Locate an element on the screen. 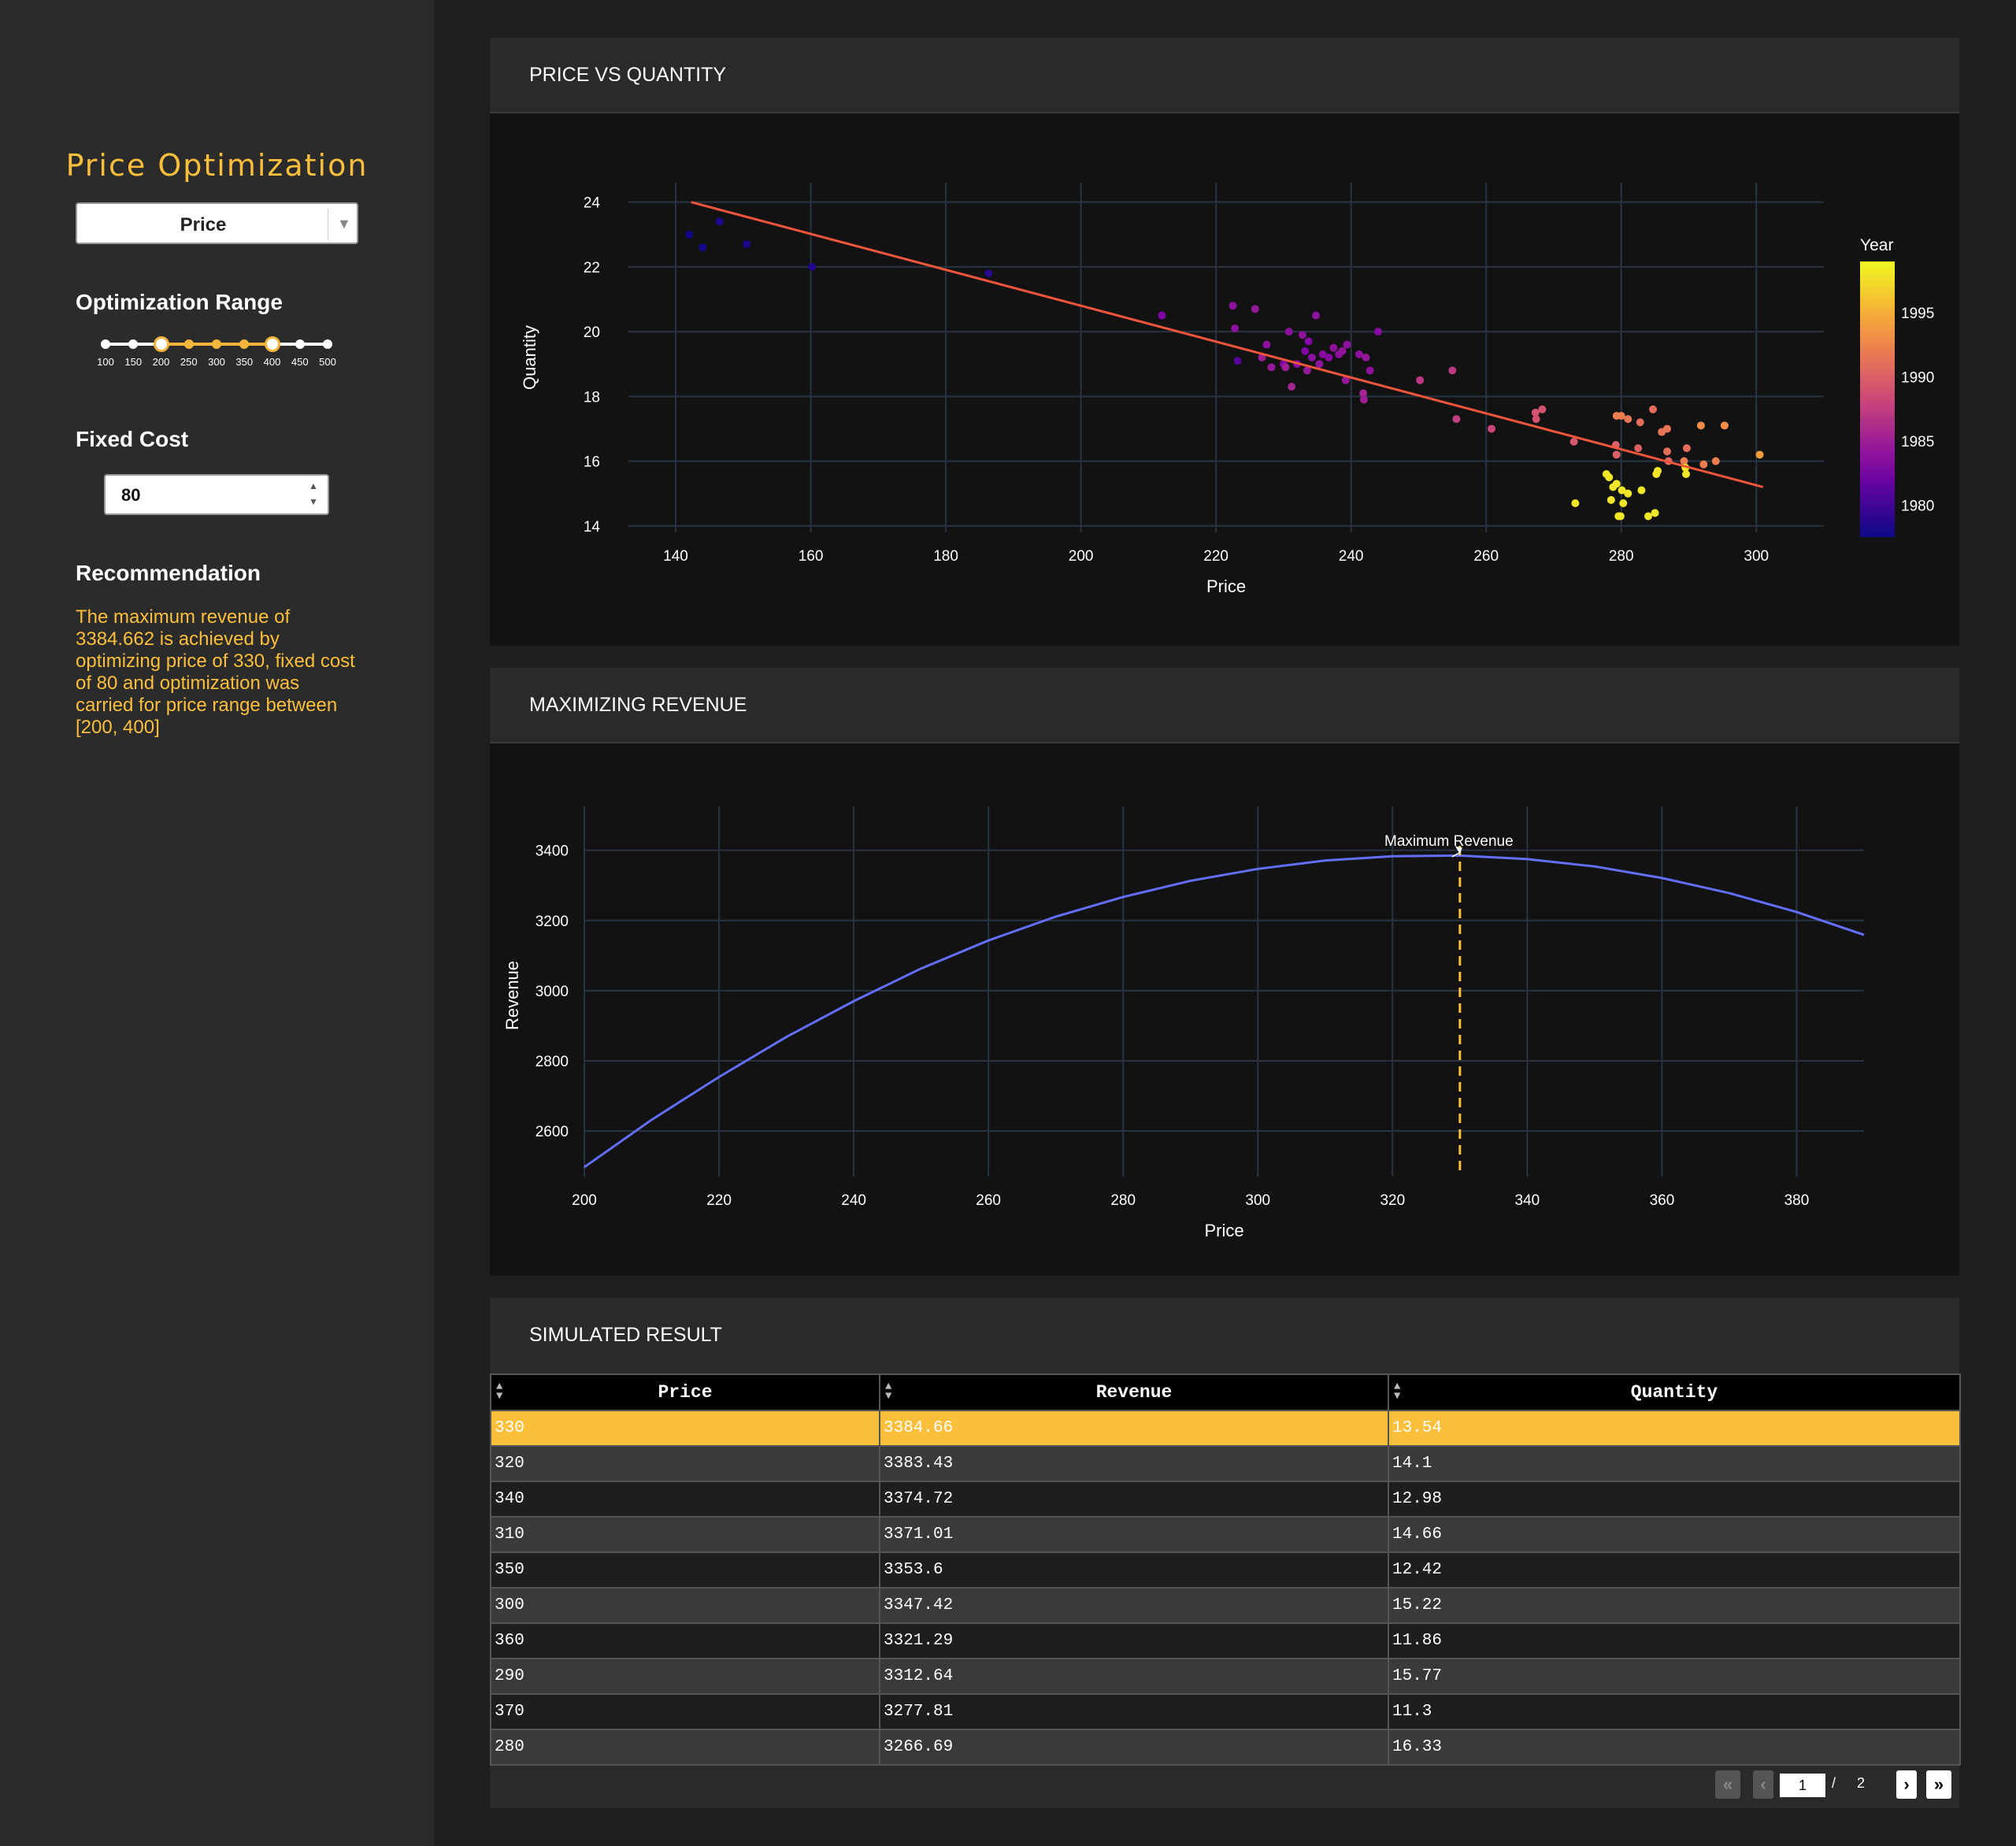 This screenshot has height=1846, width=2016. table-cell: 300 is located at coordinates (685, 1606).